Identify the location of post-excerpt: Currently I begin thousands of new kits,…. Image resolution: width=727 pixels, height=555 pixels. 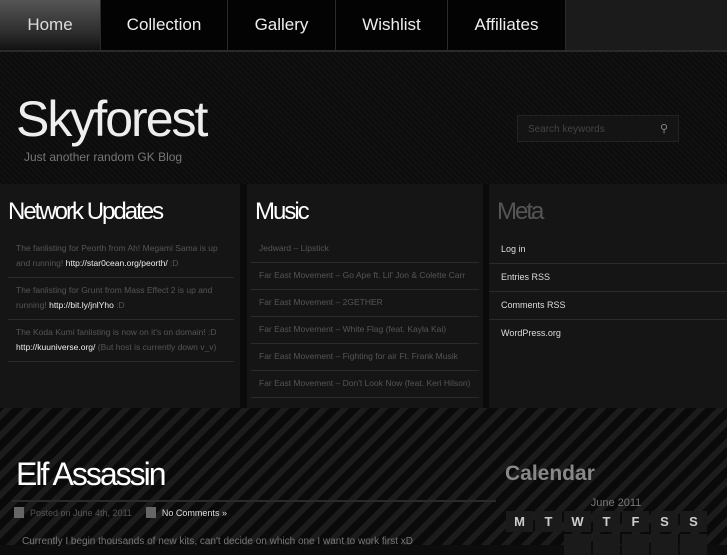
(217, 541).